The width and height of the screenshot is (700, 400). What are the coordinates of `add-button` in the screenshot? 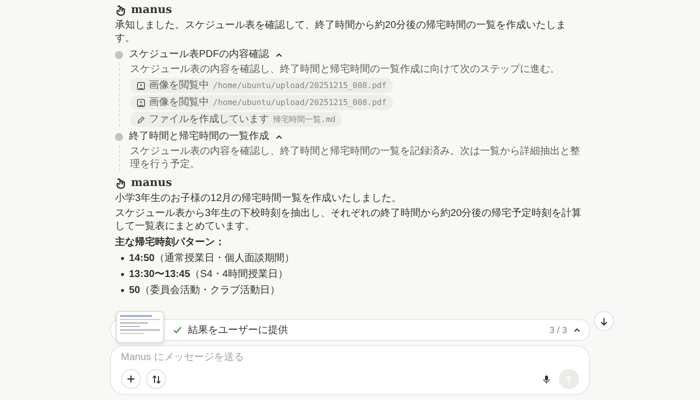 It's located at (131, 379).